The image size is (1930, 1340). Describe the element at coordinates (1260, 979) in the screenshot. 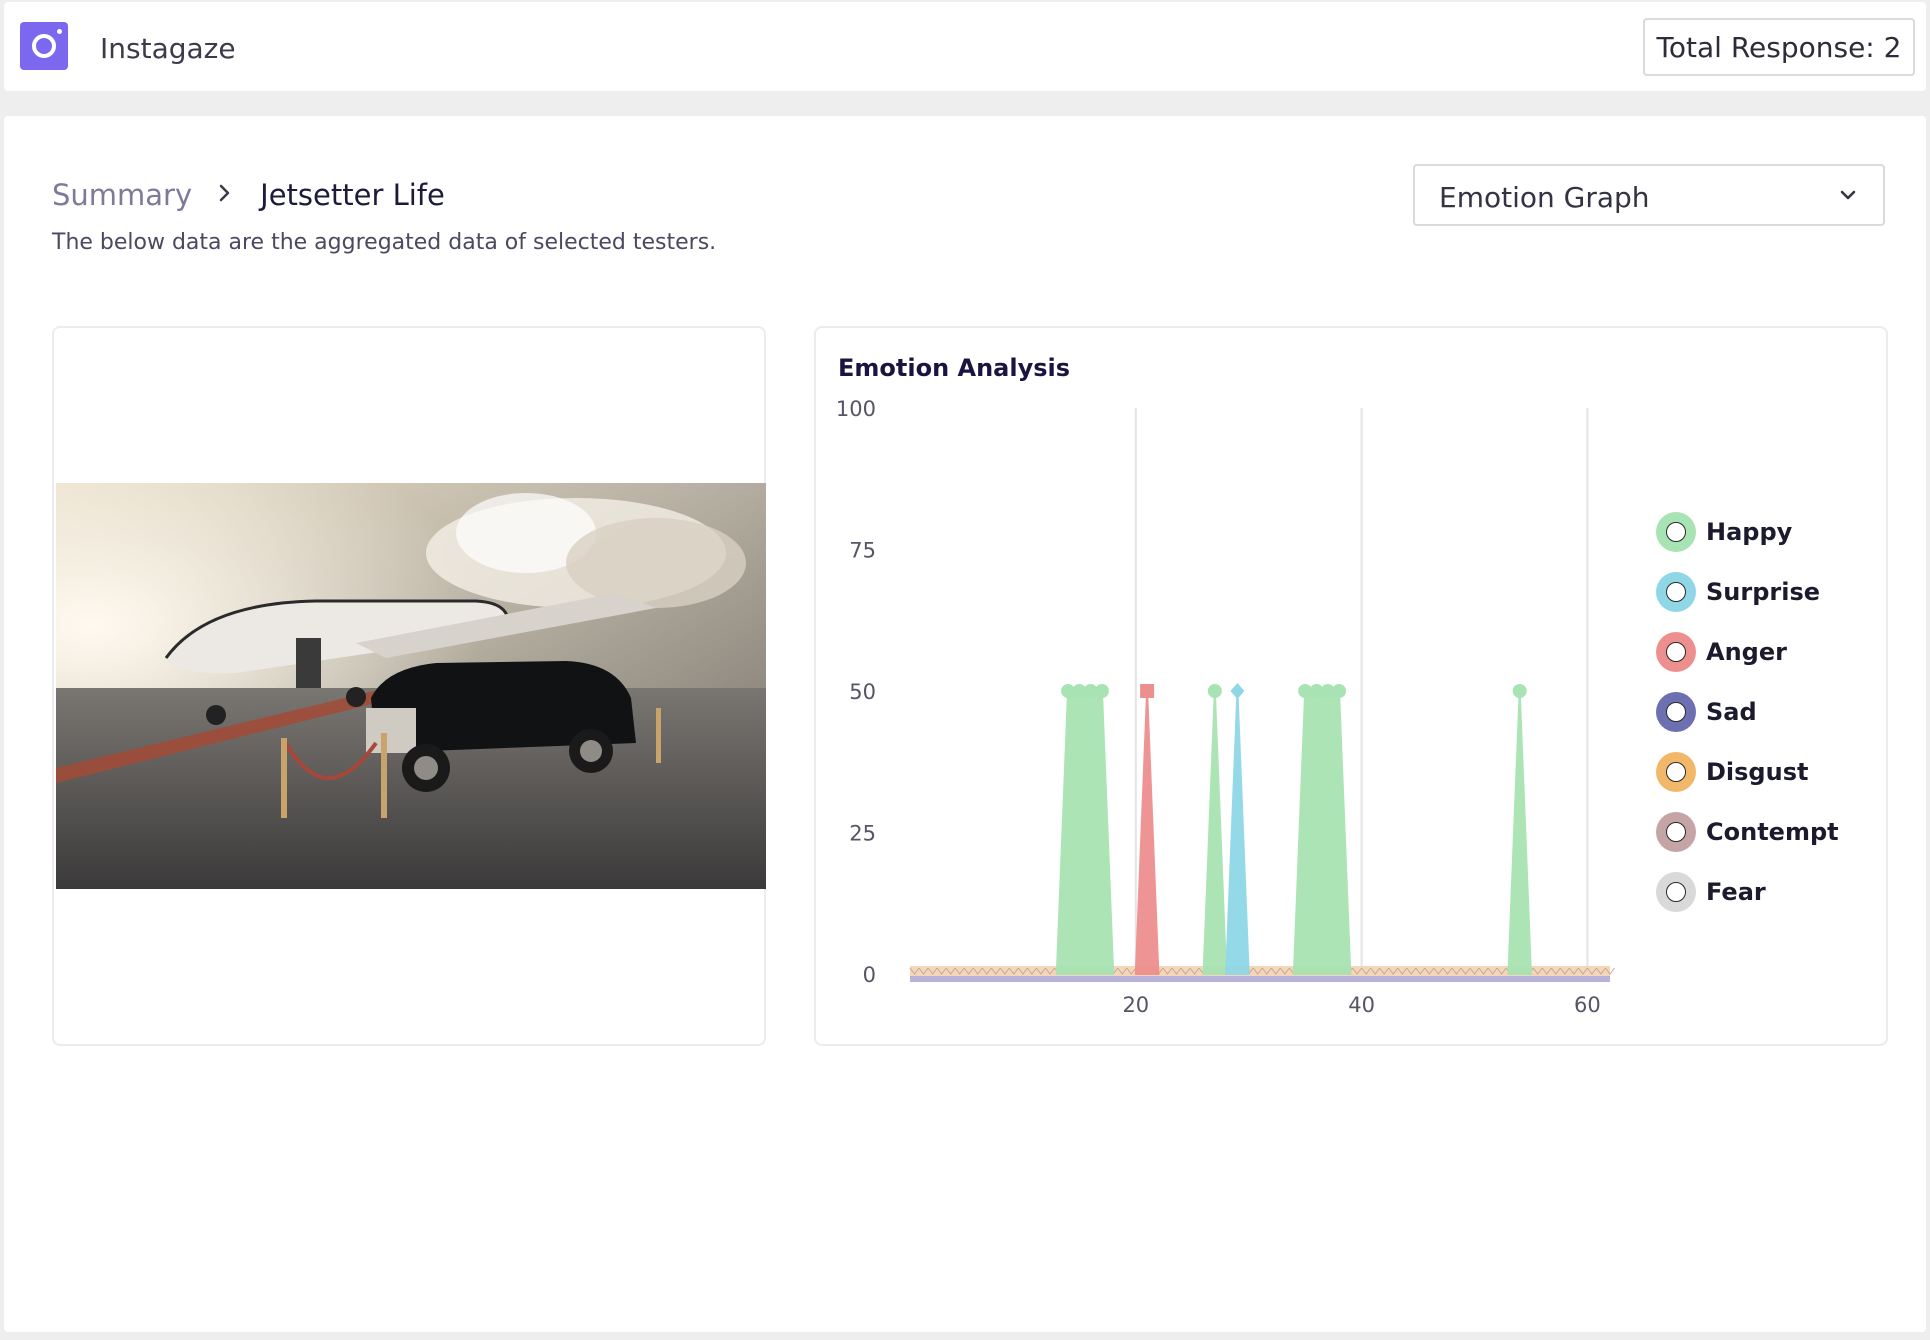

I see `baseline-band-sad` at that location.